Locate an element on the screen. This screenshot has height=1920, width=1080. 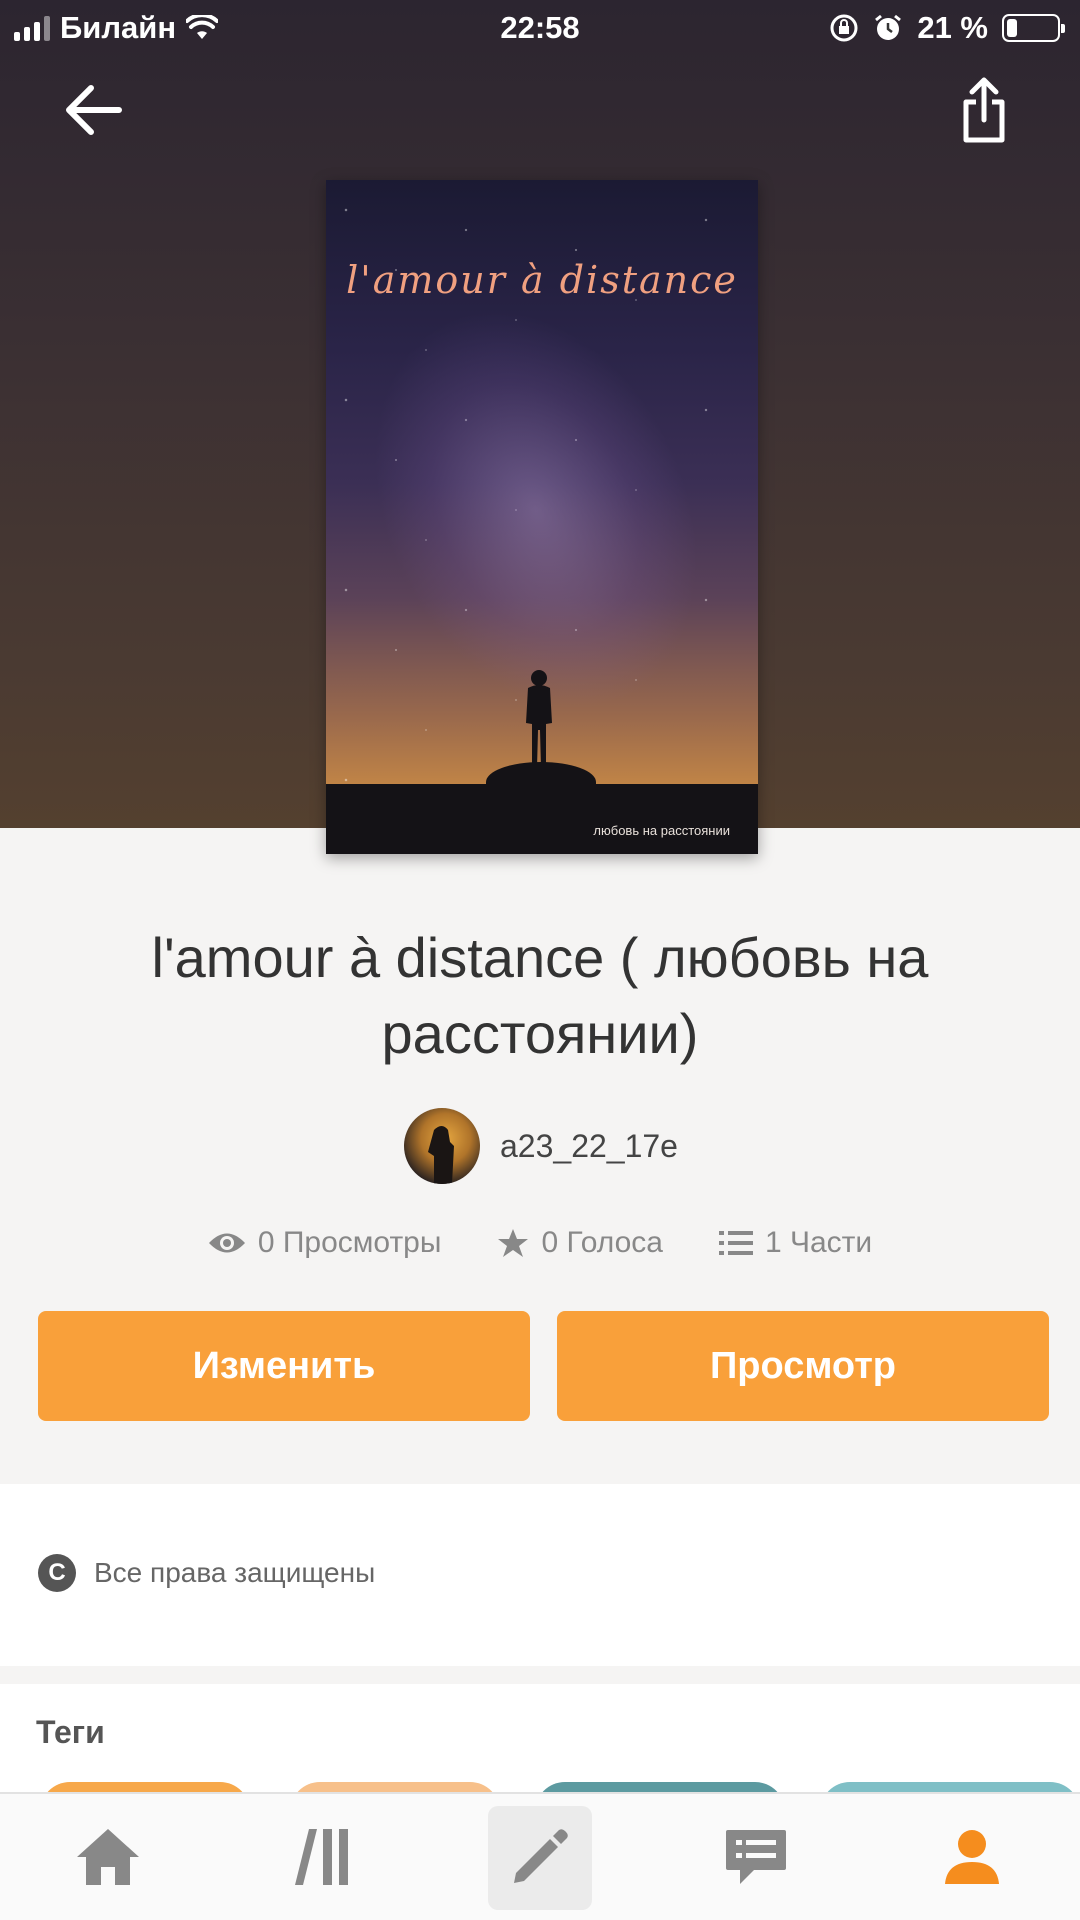
nav-home is located at coordinates (108, 1857).